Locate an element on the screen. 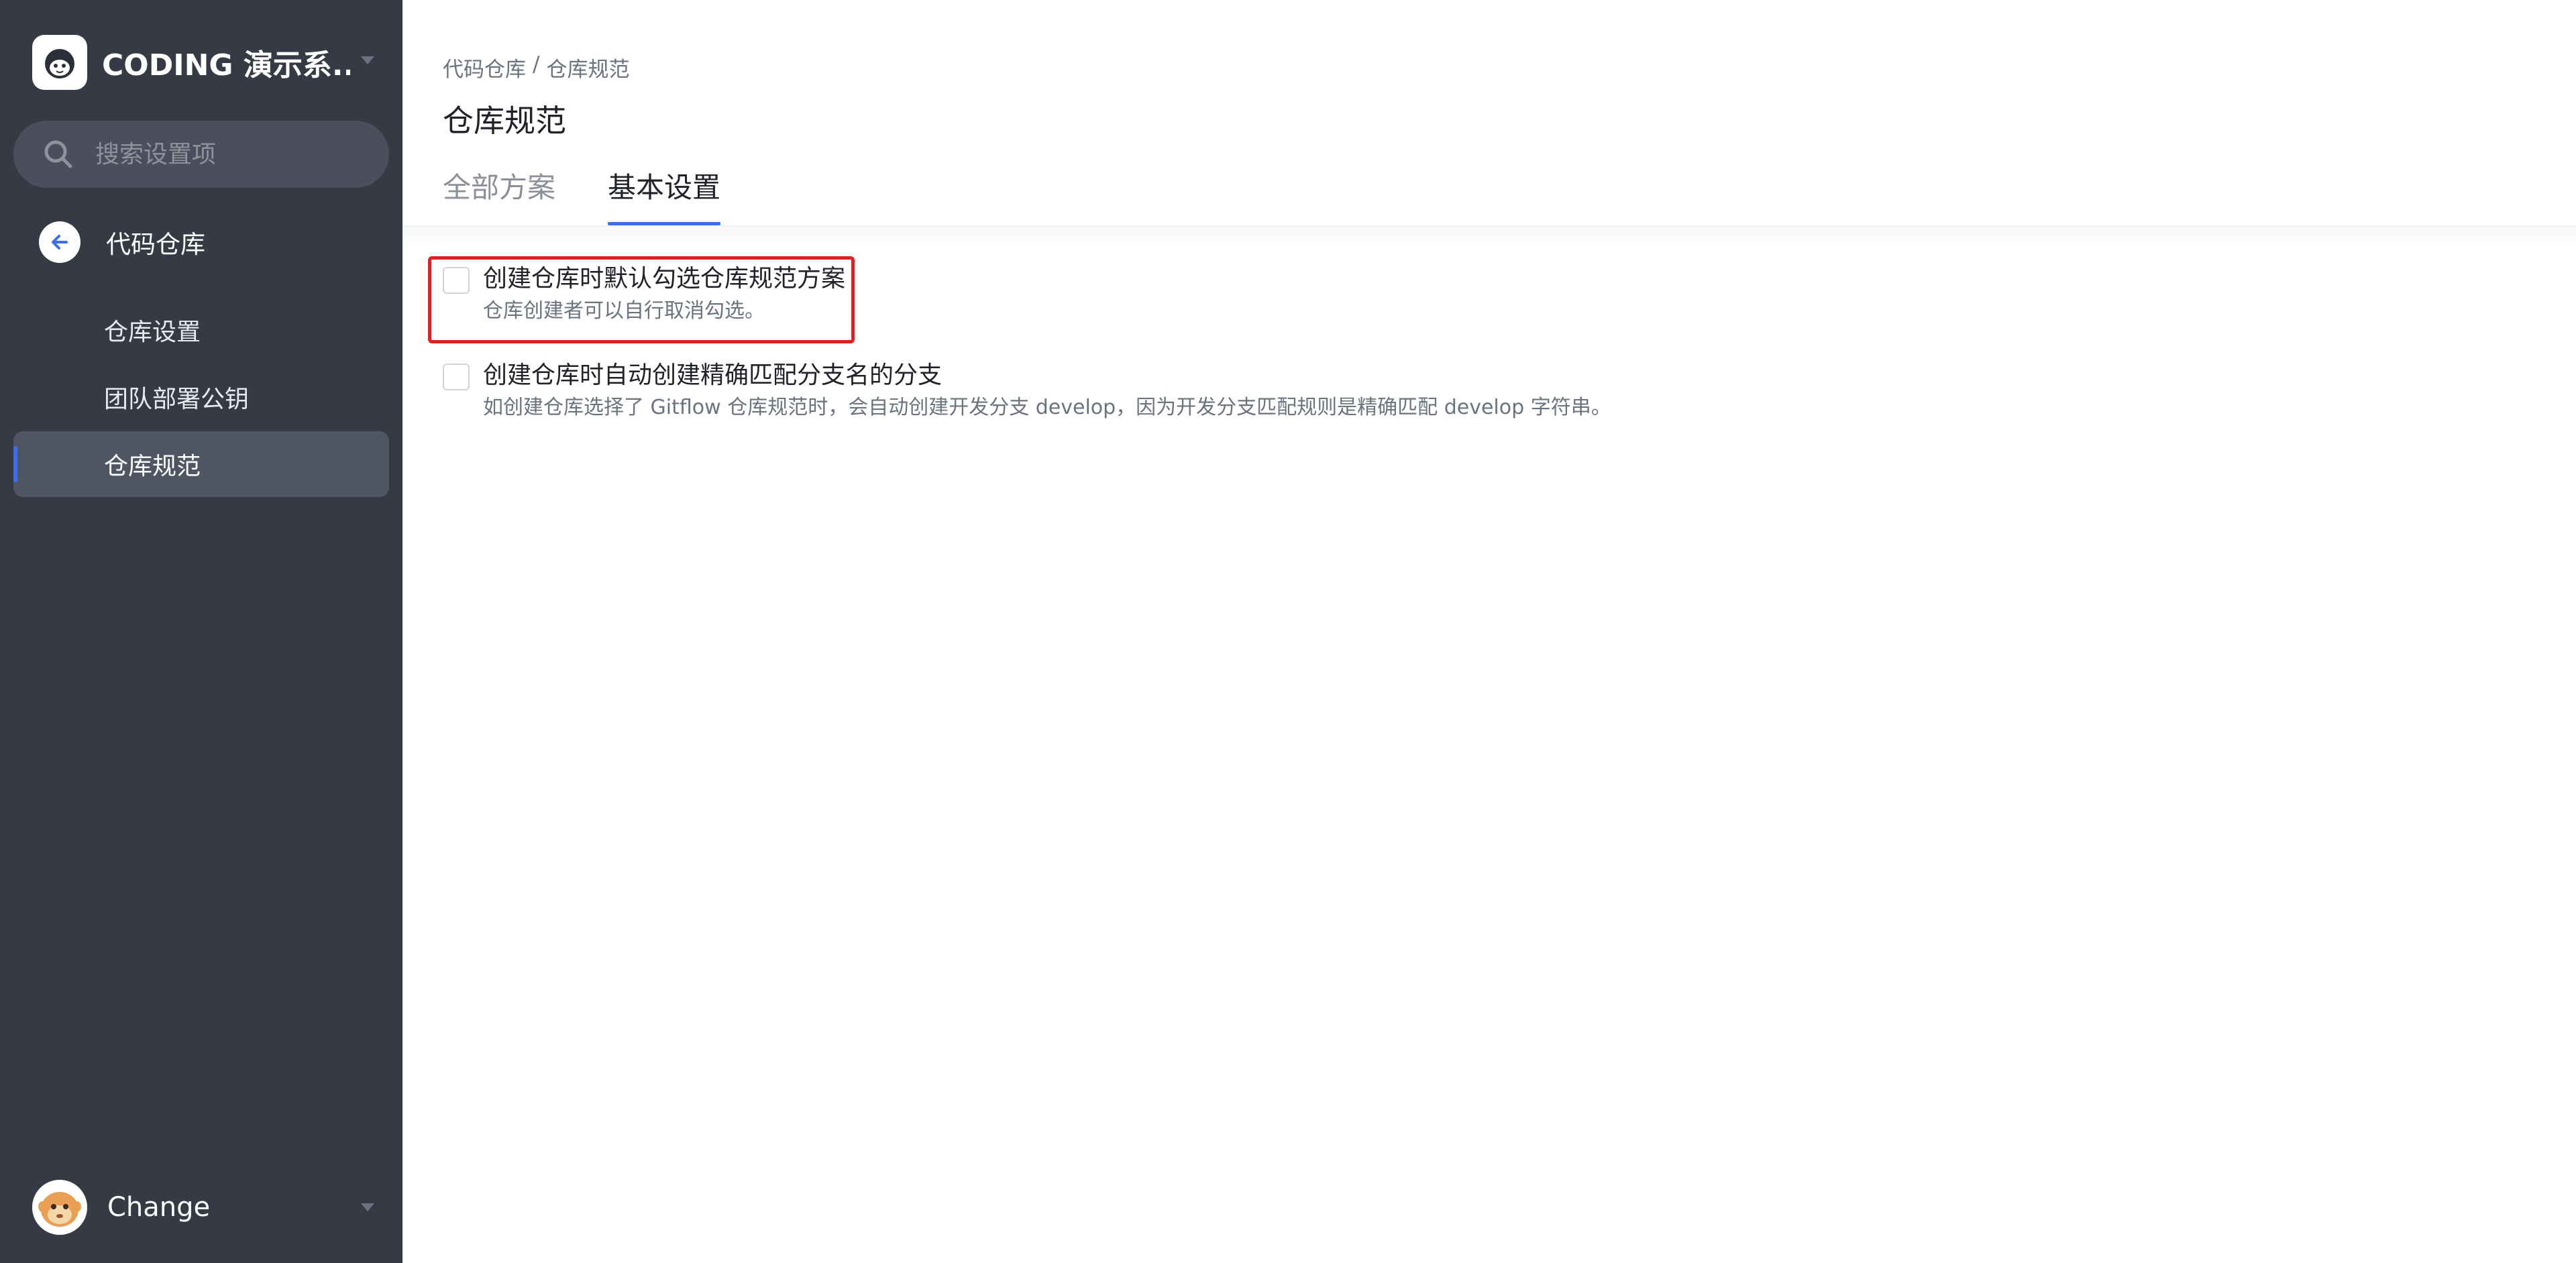  search-icon is located at coordinates (58, 154).